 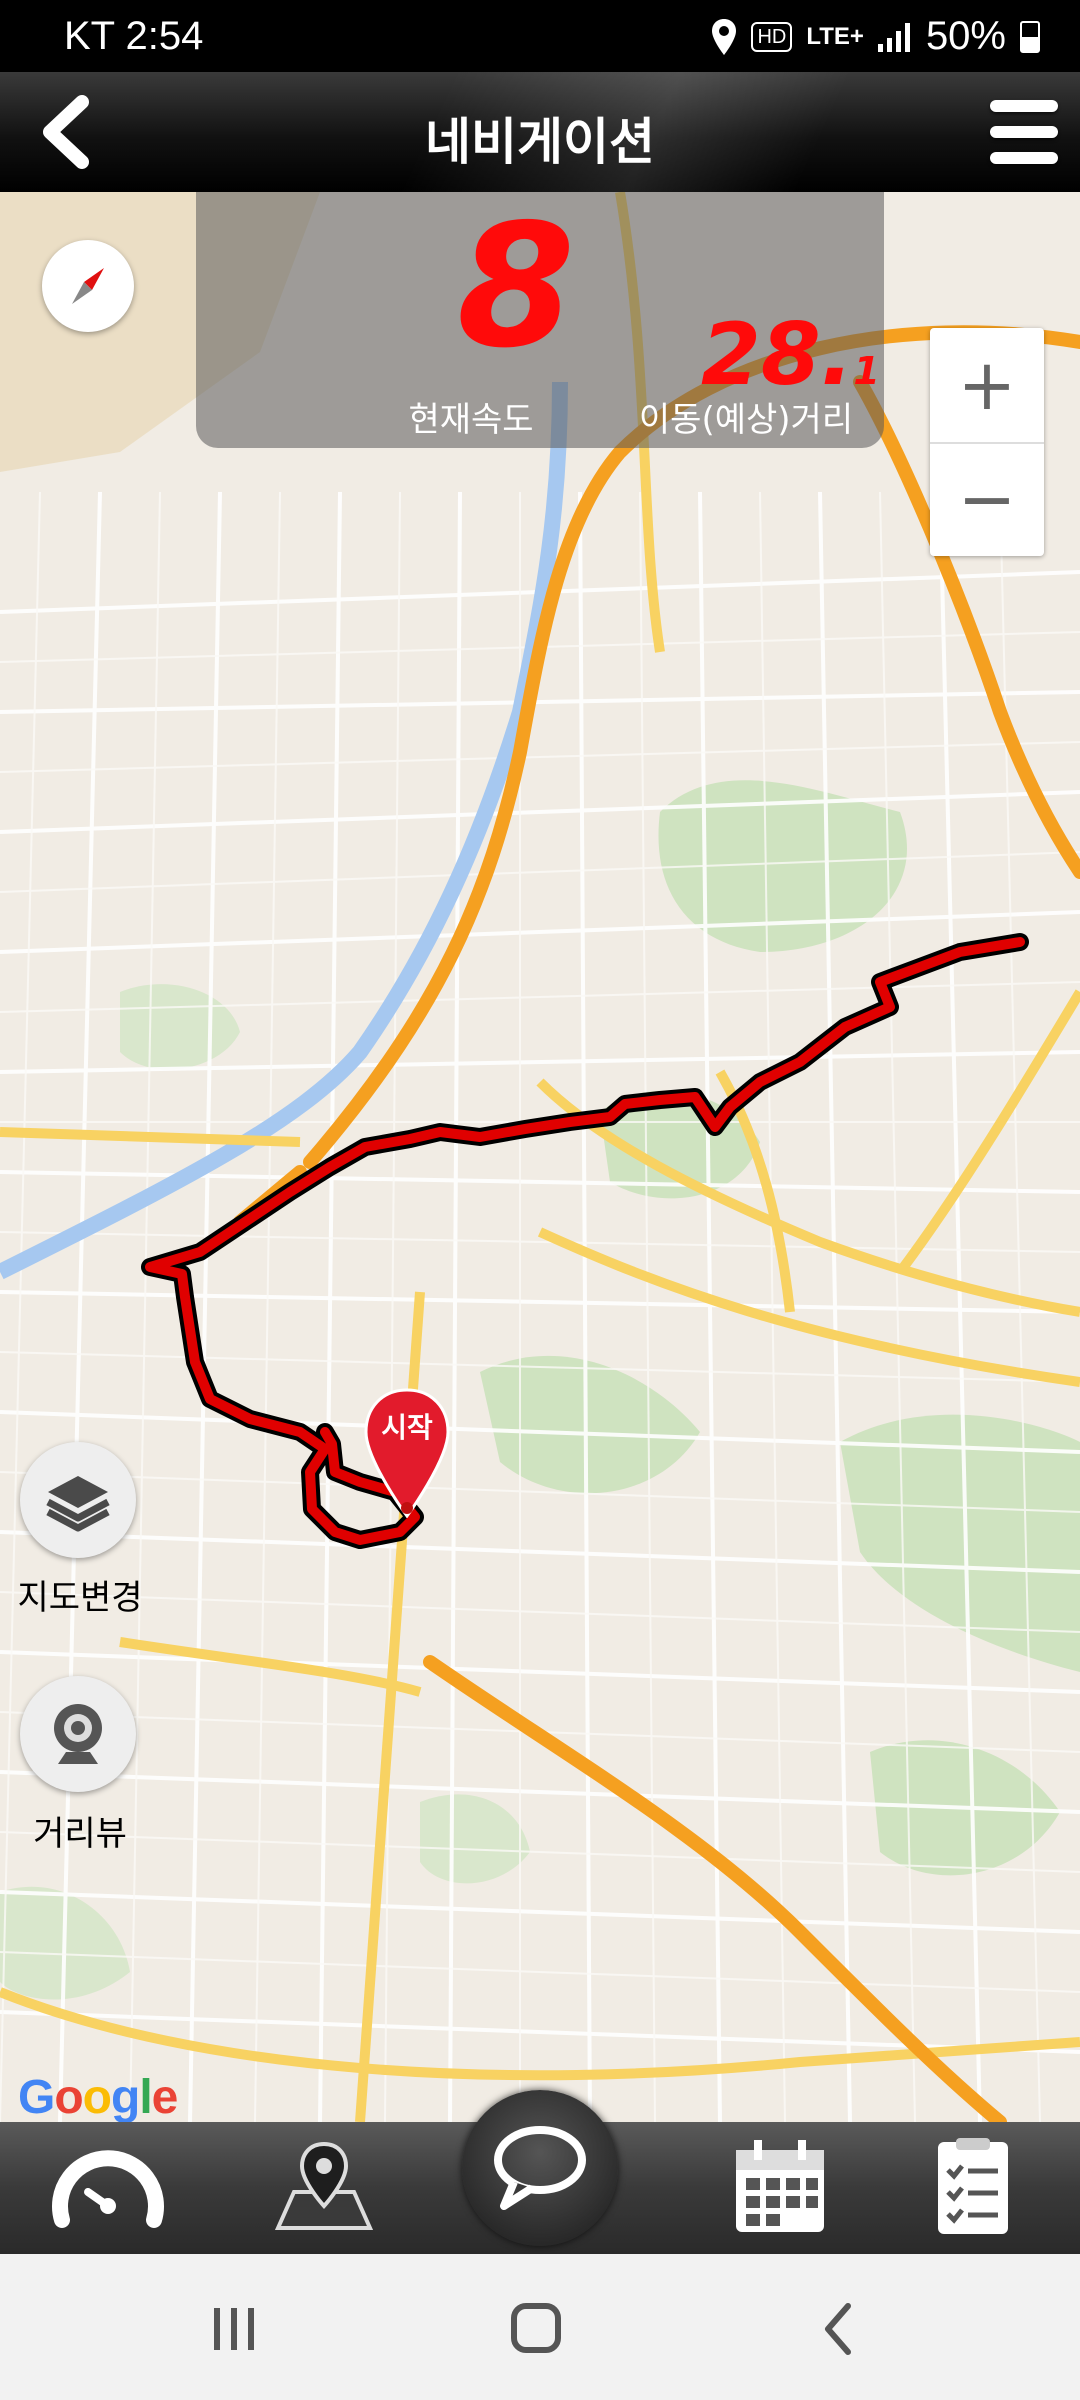 What do you see at coordinates (324, 2188) in the screenshot?
I see `map-pin-icon` at bounding box center [324, 2188].